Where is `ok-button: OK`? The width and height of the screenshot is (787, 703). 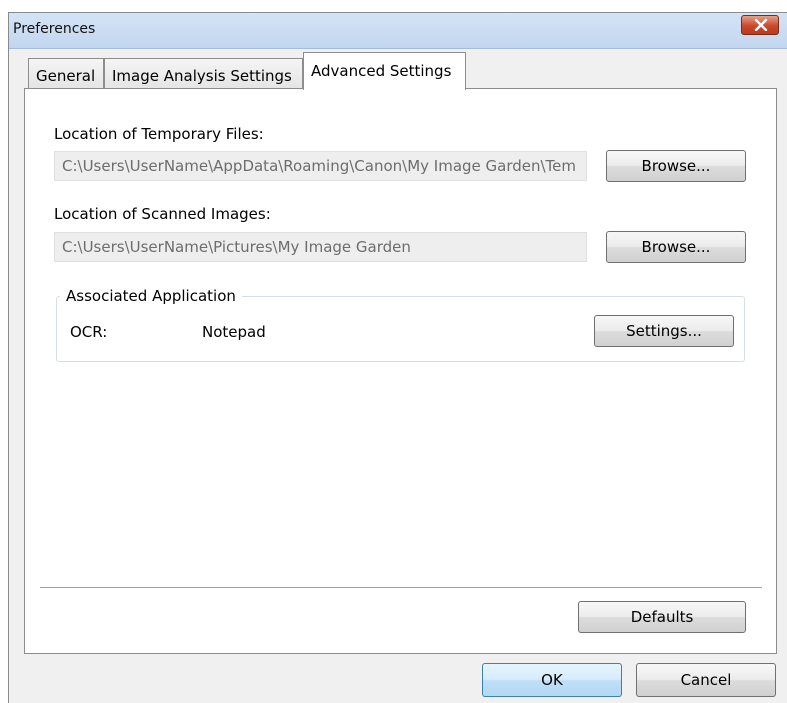 ok-button: OK is located at coordinates (552, 680).